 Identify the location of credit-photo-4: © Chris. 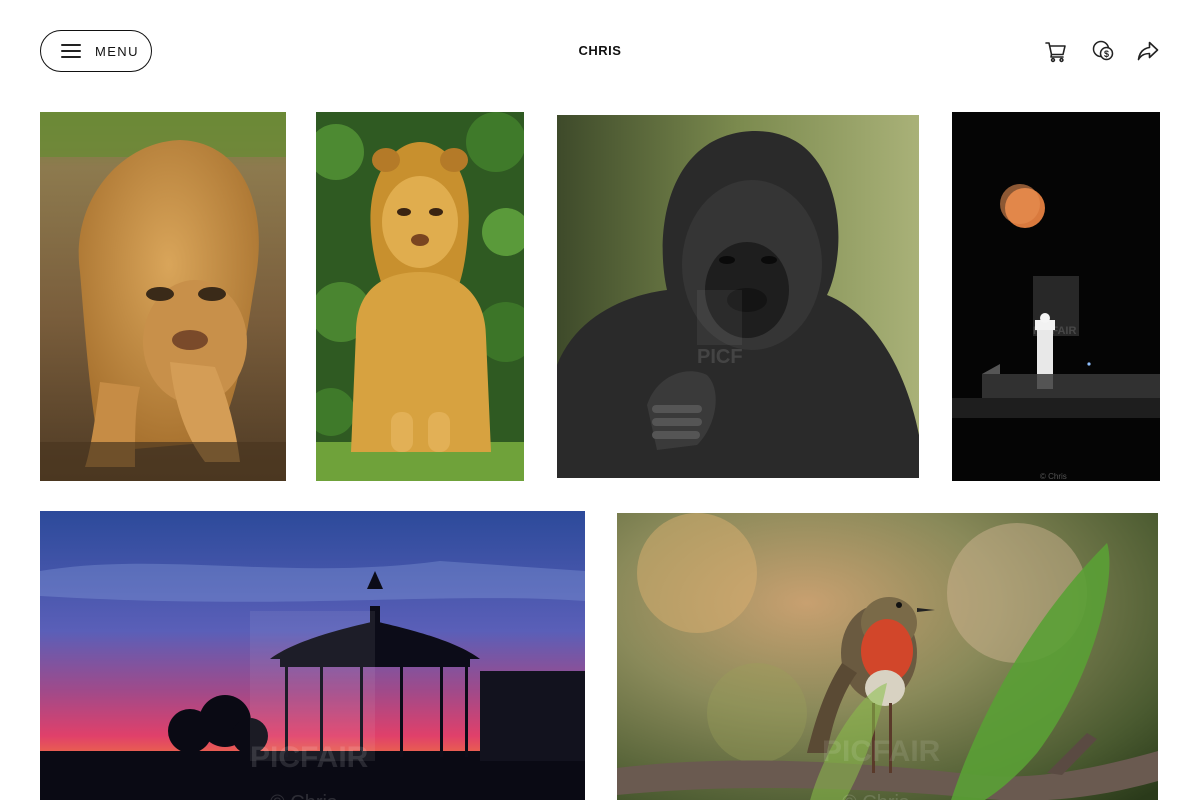
(1053, 476).